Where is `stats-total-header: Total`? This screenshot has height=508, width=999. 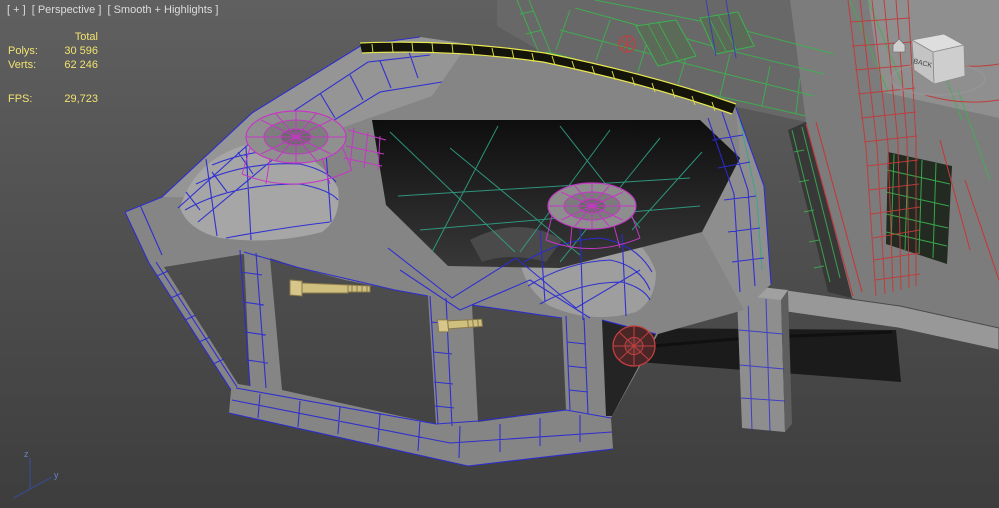
stats-total-header: Total is located at coordinates (86, 37).